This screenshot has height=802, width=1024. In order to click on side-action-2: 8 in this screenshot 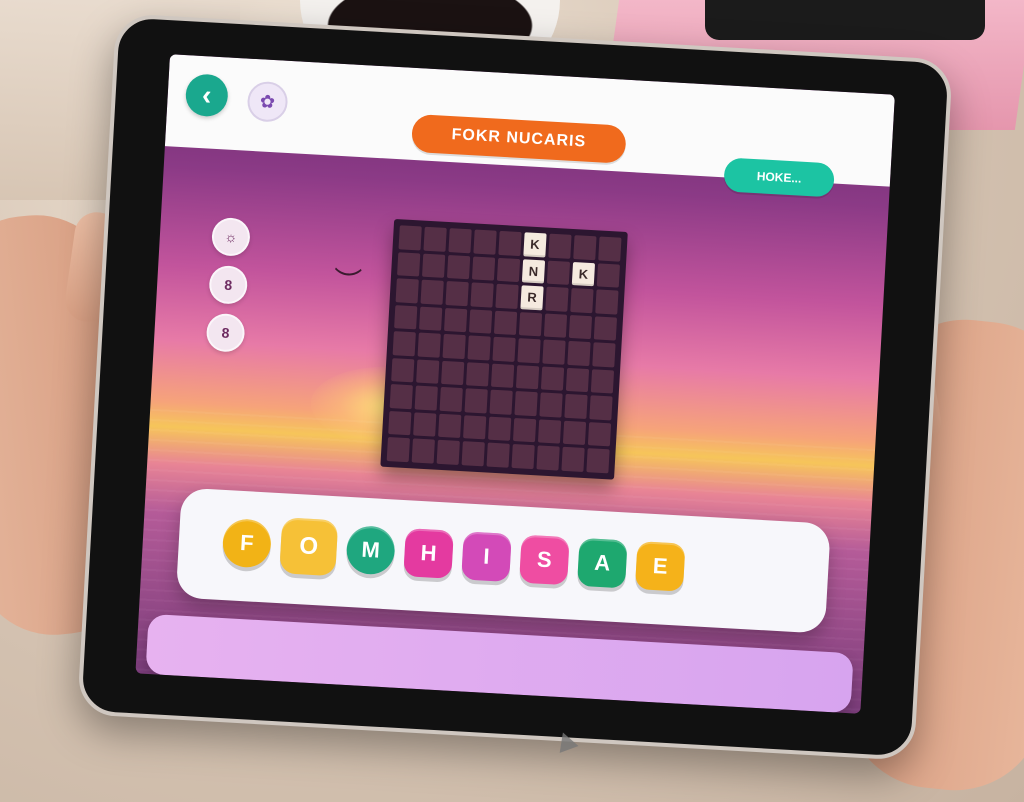, I will do `click(228, 284)`.